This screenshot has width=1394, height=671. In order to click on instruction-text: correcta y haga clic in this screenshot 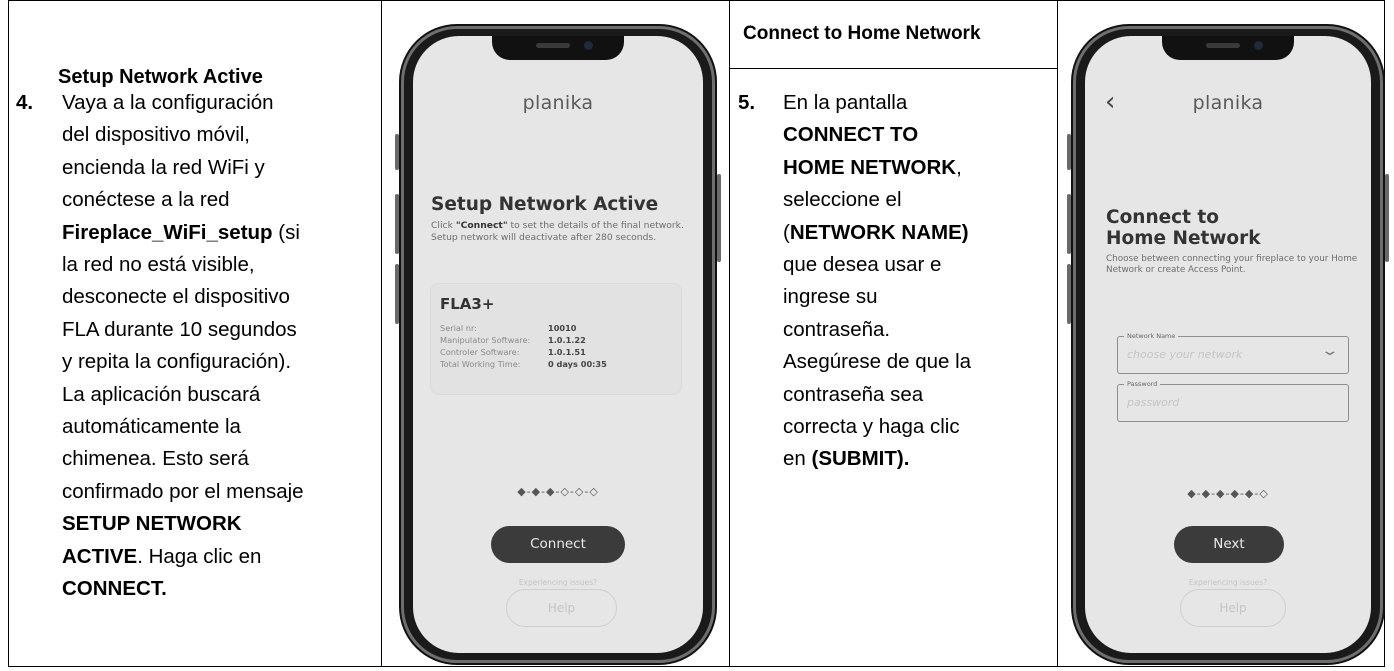, I will do `click(871, 427)`.